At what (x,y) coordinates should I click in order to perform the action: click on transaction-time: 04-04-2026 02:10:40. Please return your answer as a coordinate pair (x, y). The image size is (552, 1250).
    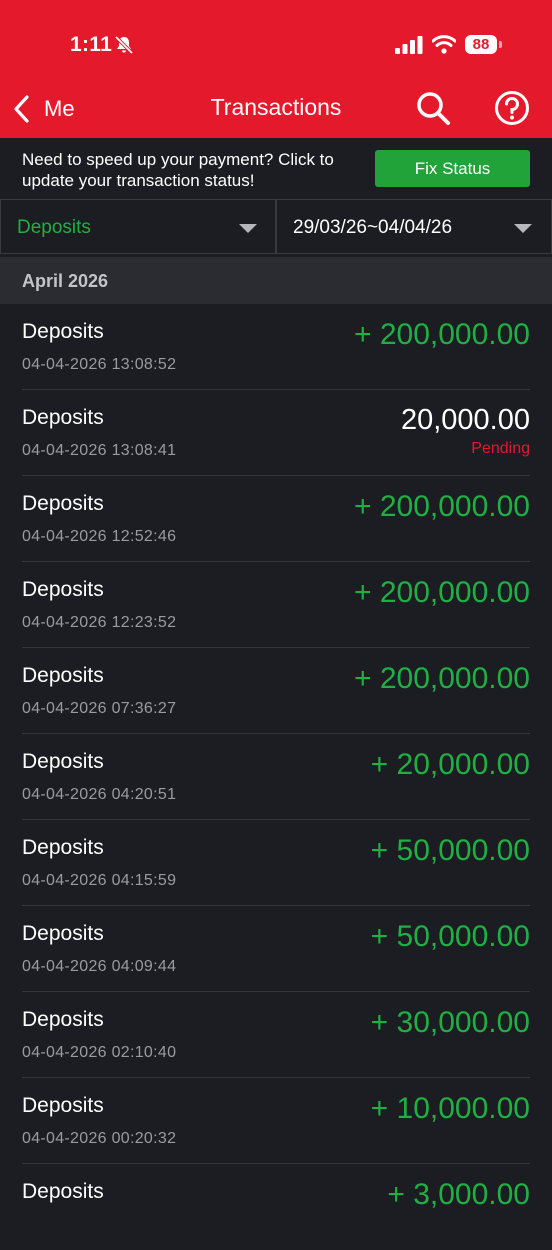
    Looking at the image, I should click on (99, 1052).